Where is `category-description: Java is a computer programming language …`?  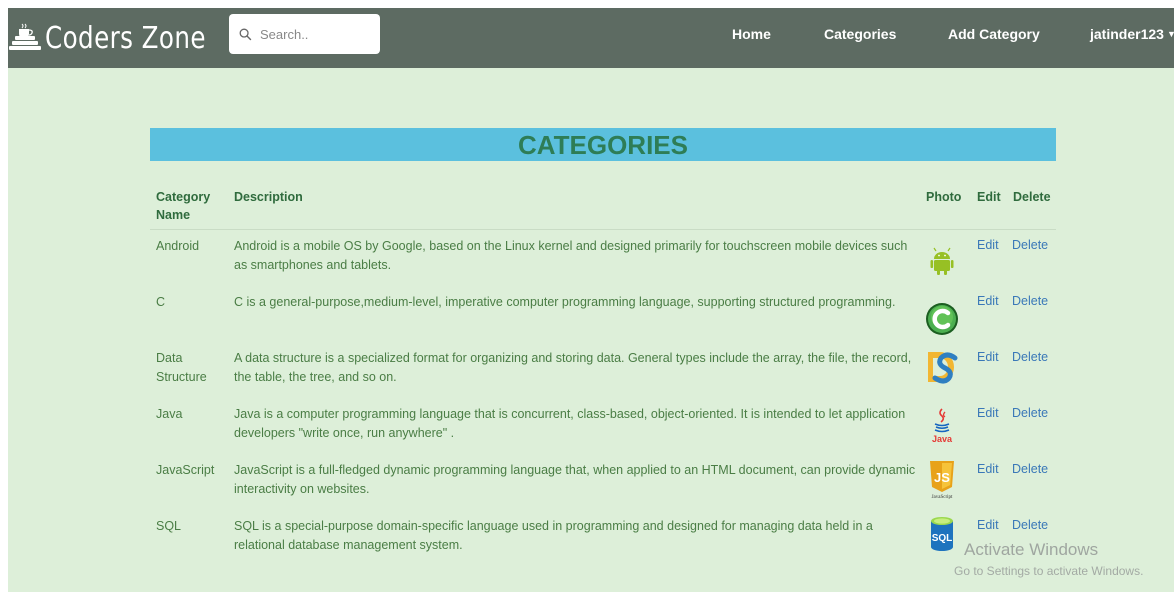 category-description: Java is a computer programming language … is located at coordinates (570, 423).